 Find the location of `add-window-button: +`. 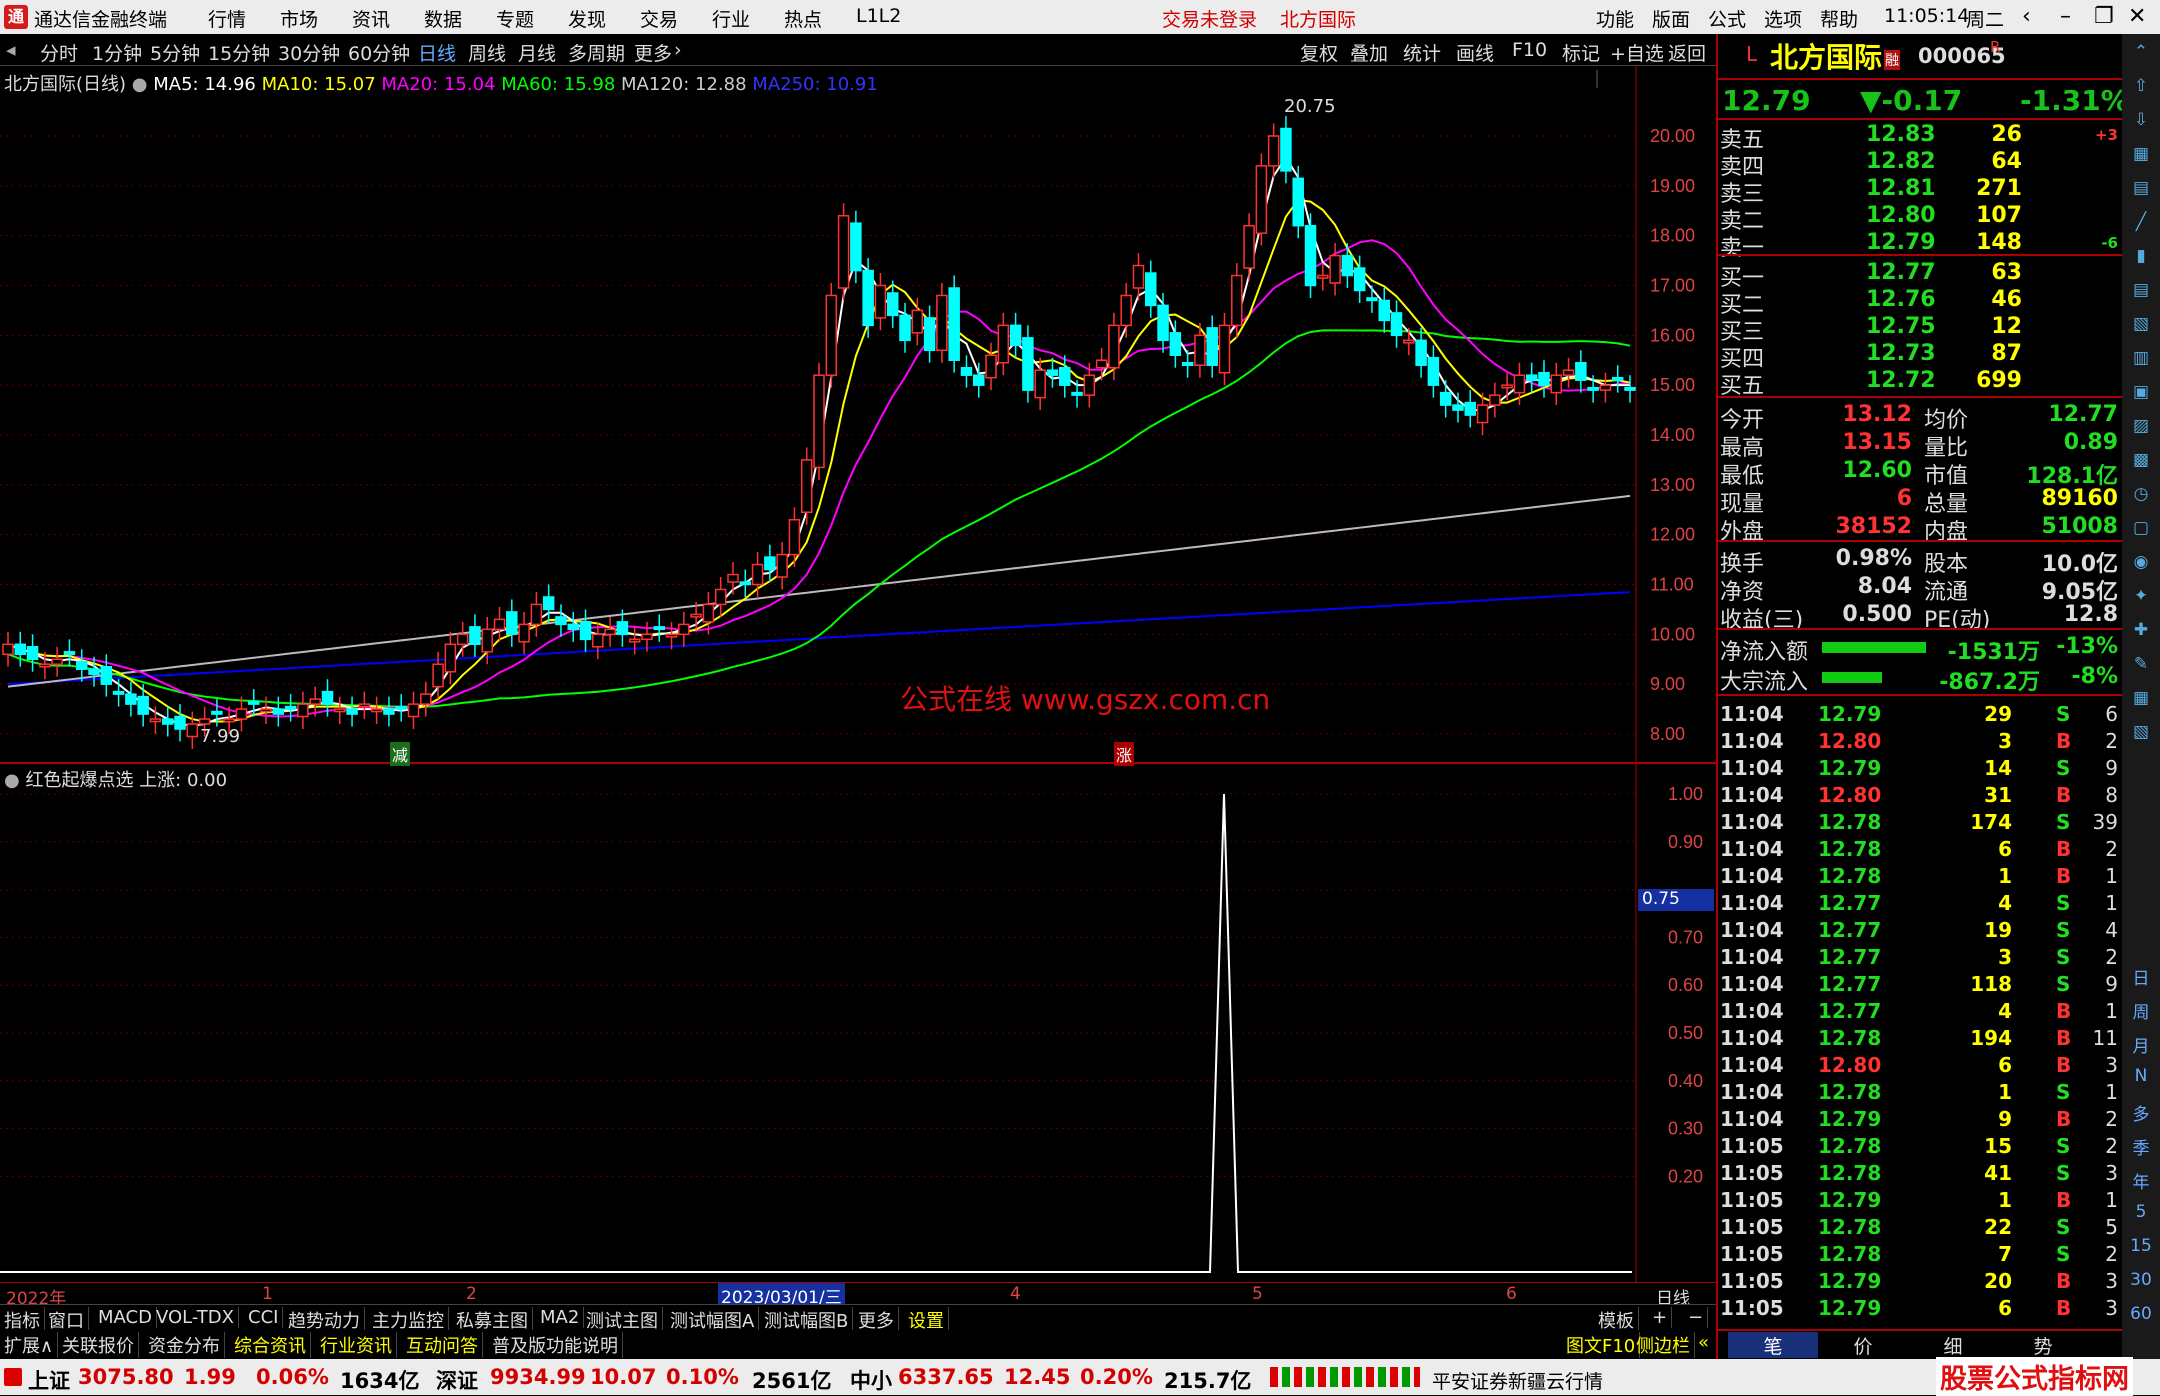

add-window-button: + is located at coordinates (1660, 1317).